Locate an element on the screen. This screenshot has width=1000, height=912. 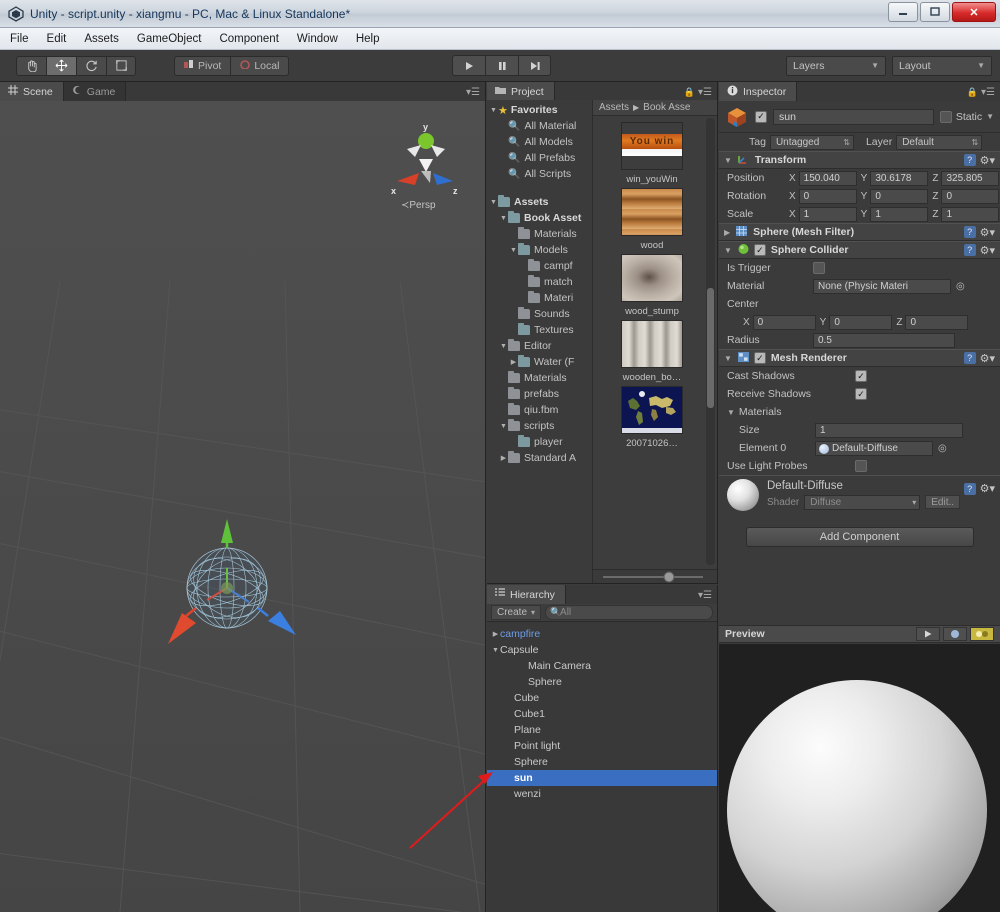
project-tree-item: ▼ scripts is located at coordinates (539, 426).